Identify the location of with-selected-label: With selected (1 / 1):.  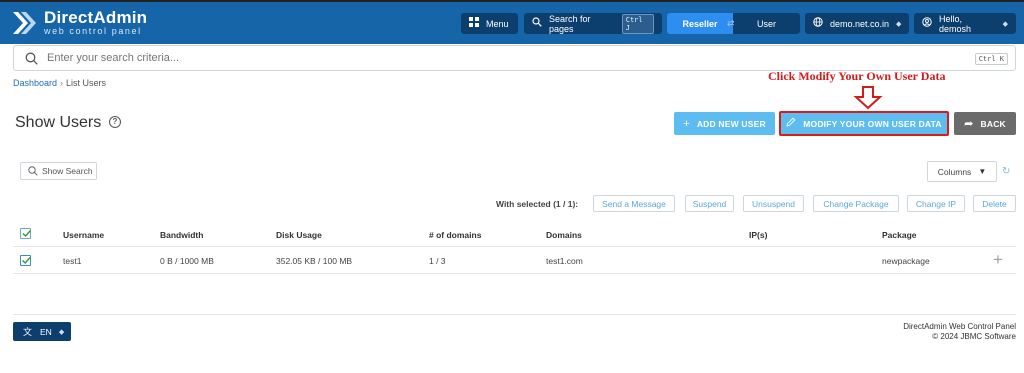
(537, 204).